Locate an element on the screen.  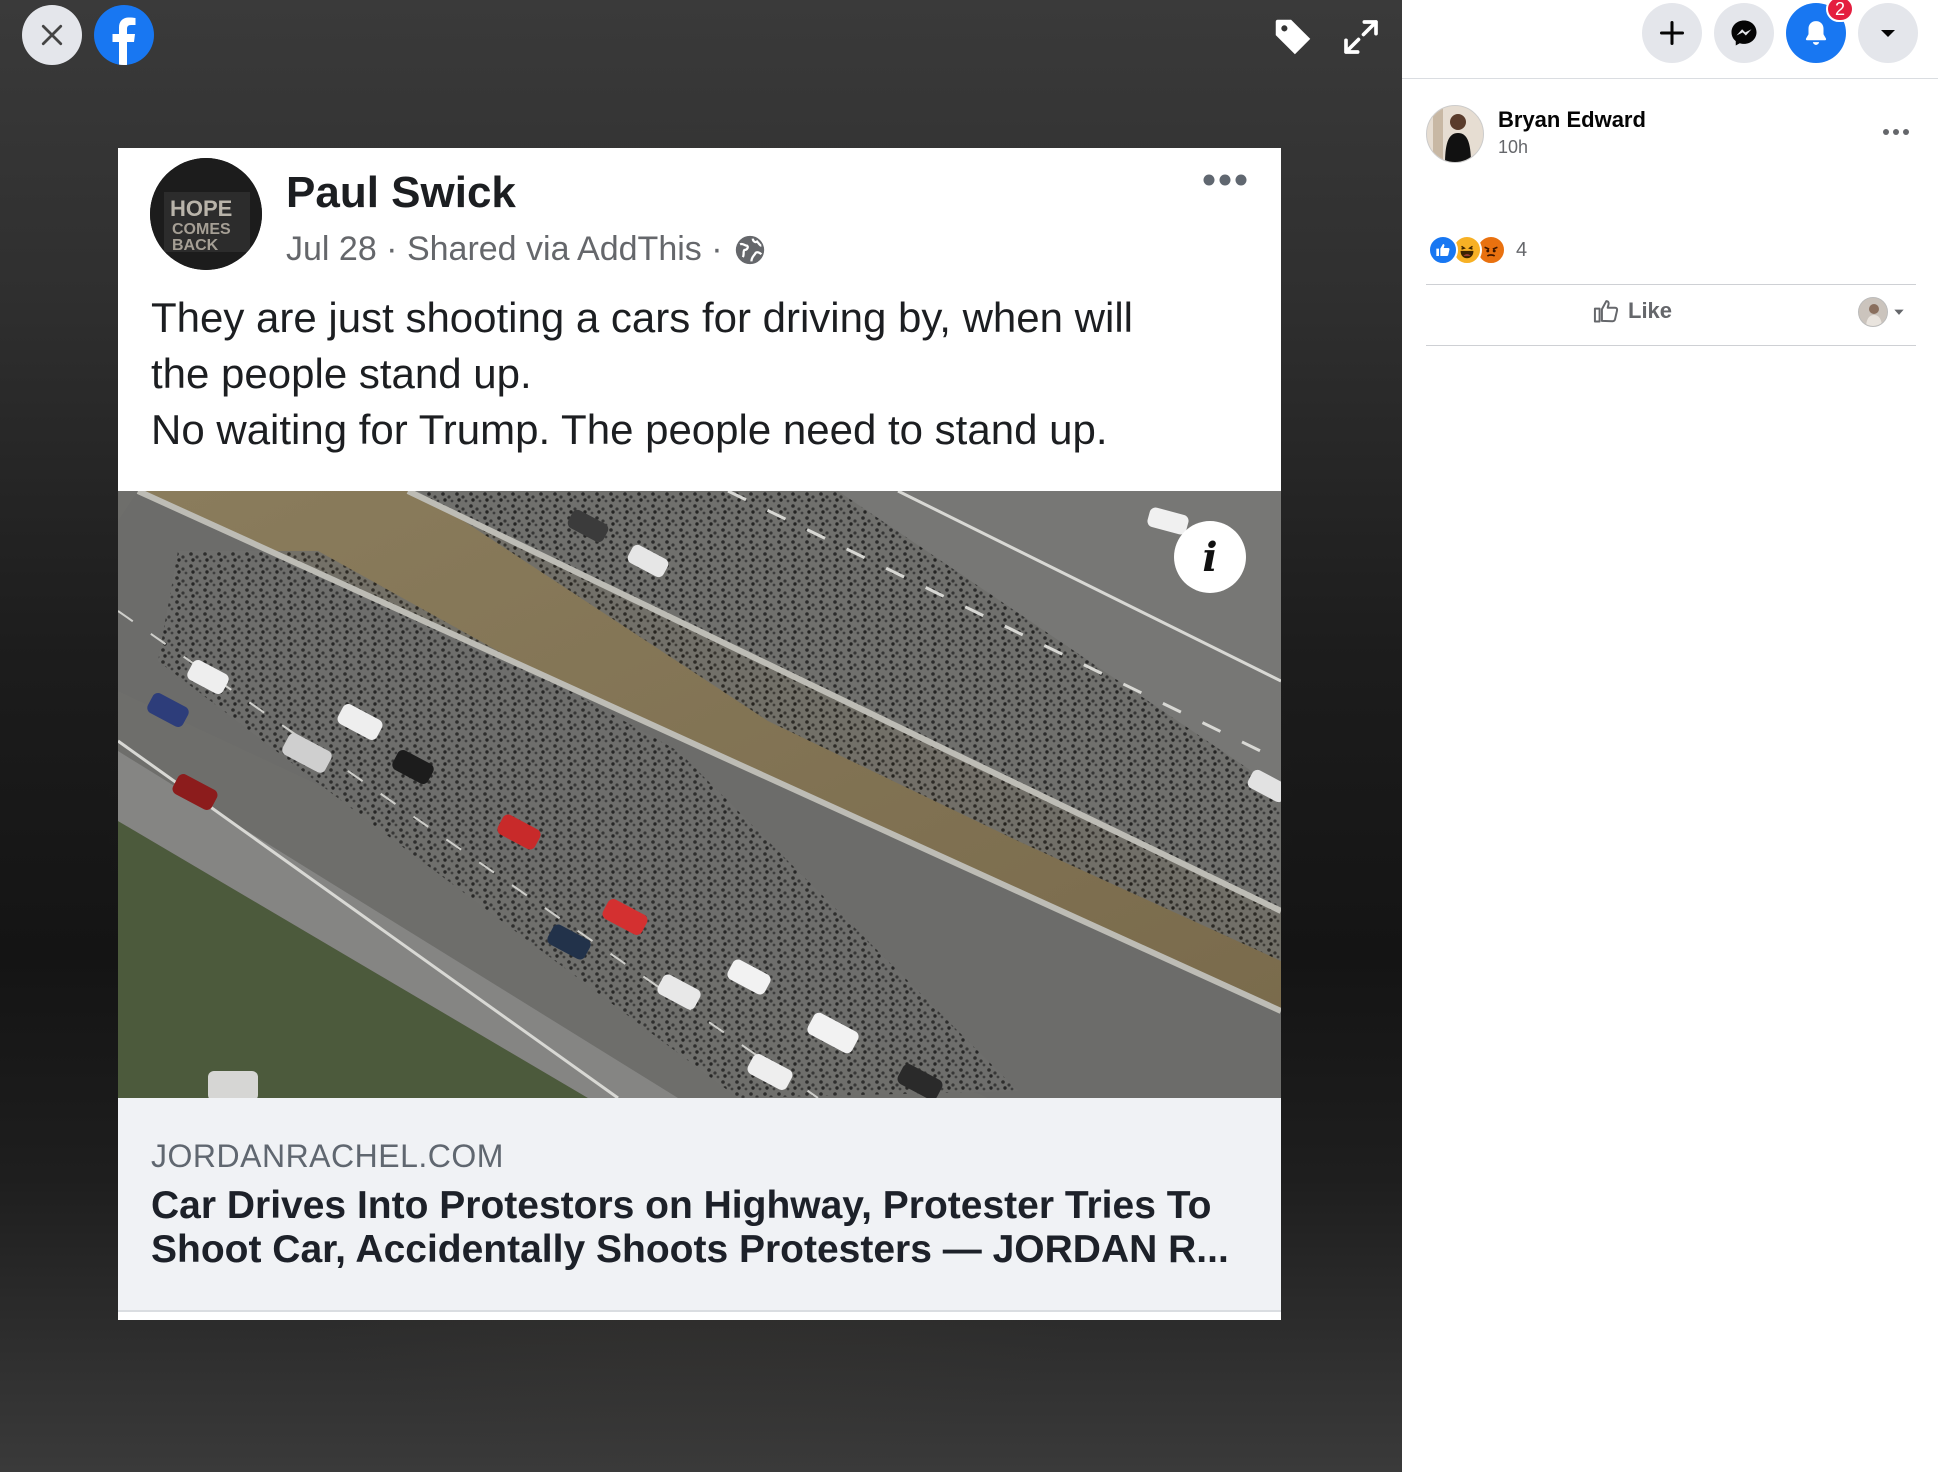
info-button: i is located at coordinates (1210, 557).